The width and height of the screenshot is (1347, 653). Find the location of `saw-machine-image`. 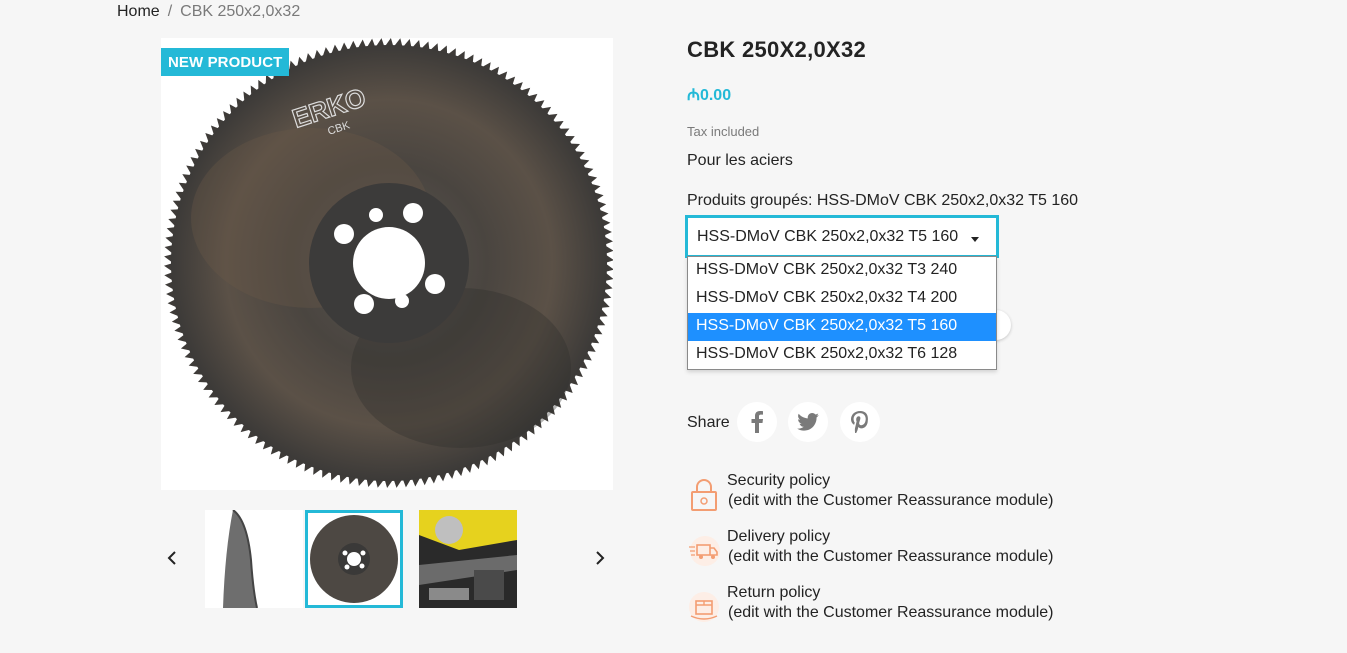

saw-machine-image is located at coordinates (468, 559).